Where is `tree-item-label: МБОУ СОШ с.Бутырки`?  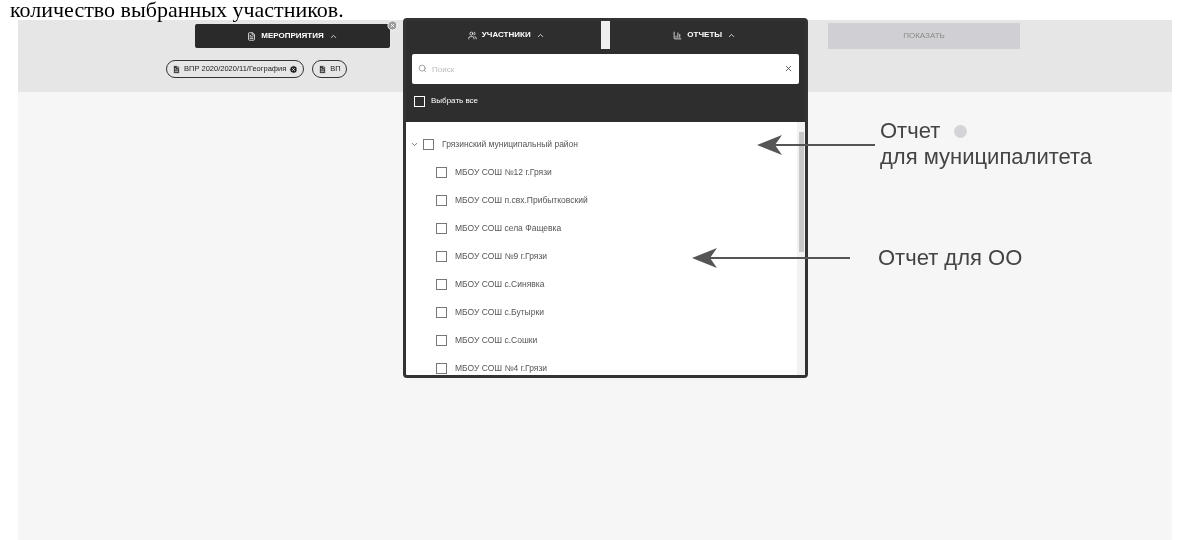 tree-item-label: МБОУ СОШ с.Бутырки is located at coordinates (499, 312).